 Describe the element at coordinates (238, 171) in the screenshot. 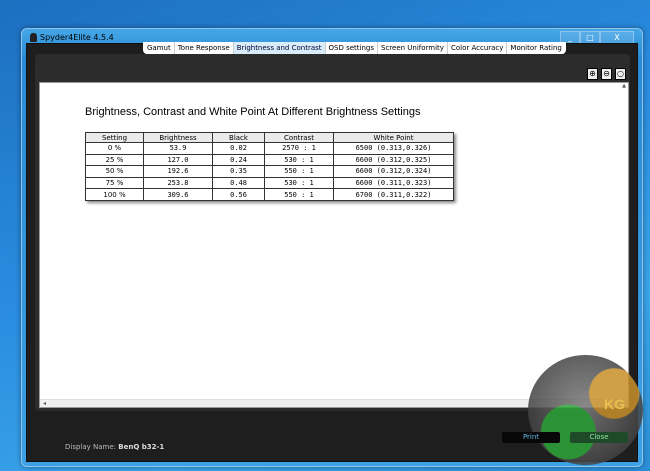

I see `table-cell: 0.35` at that location.